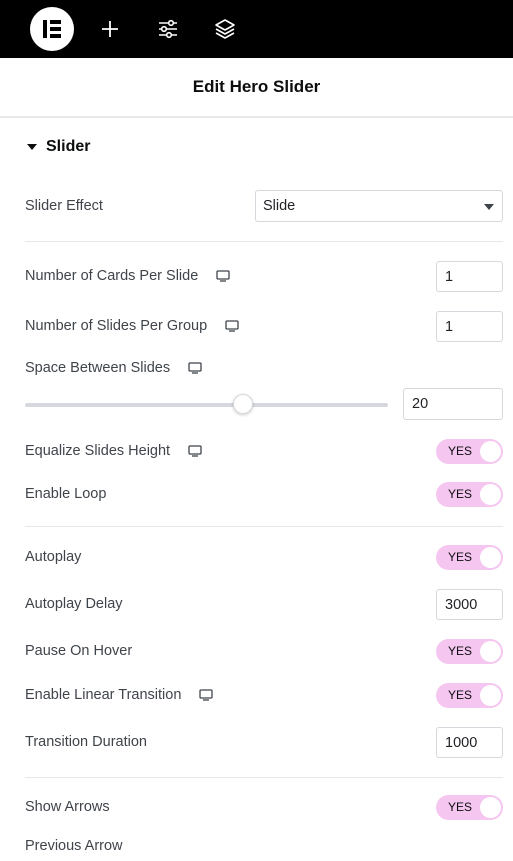 The image size is (513, 861). I want to click on slider-effect-value: Slide, so click(279, 206).